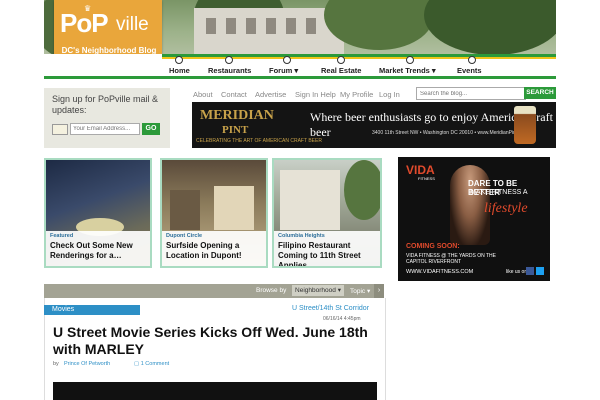 Image resolution: width=600 pixels, height=400 pixels. Describe the element at coordinates (62, 236) in the screenshot. I see `story-tag: Featured` at that location.